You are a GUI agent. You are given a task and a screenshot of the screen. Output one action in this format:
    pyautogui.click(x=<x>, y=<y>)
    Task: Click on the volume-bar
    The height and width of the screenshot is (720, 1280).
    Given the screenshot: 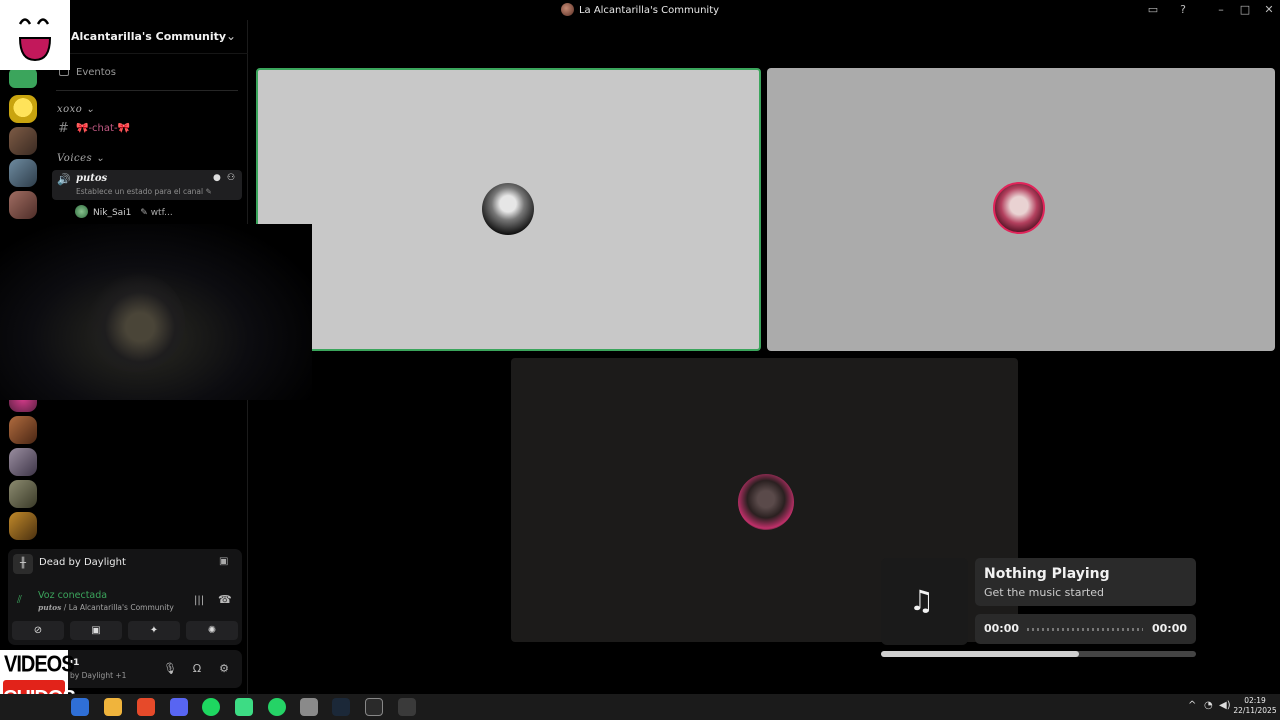 What is the action you would take?
    pyautogui.click(x=1038, y=654)
    